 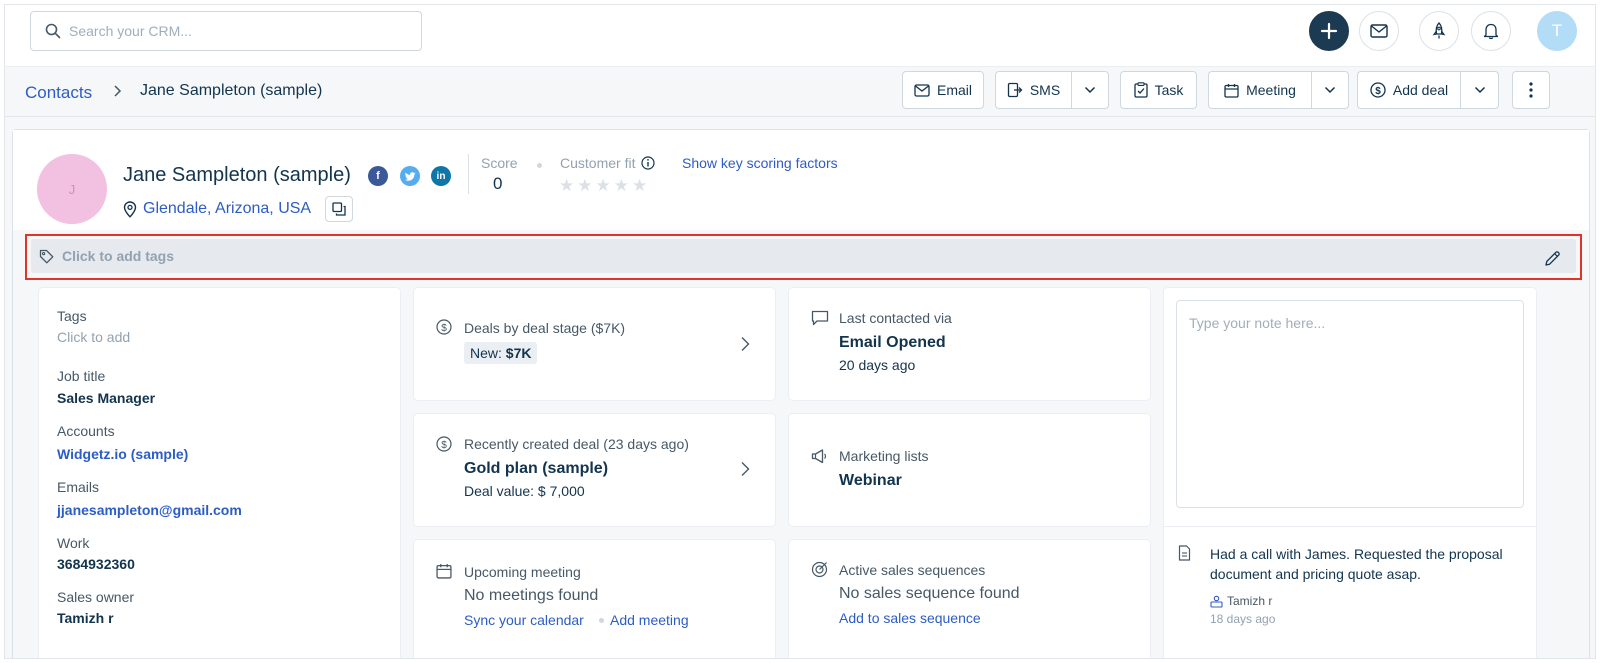 What do you see at coordinates (594, 344) in the screenshot?
I see `deals-by-stage-widget: $ Deals by deal stage ($7K) New: $7K` at bounding box center [594, 344].